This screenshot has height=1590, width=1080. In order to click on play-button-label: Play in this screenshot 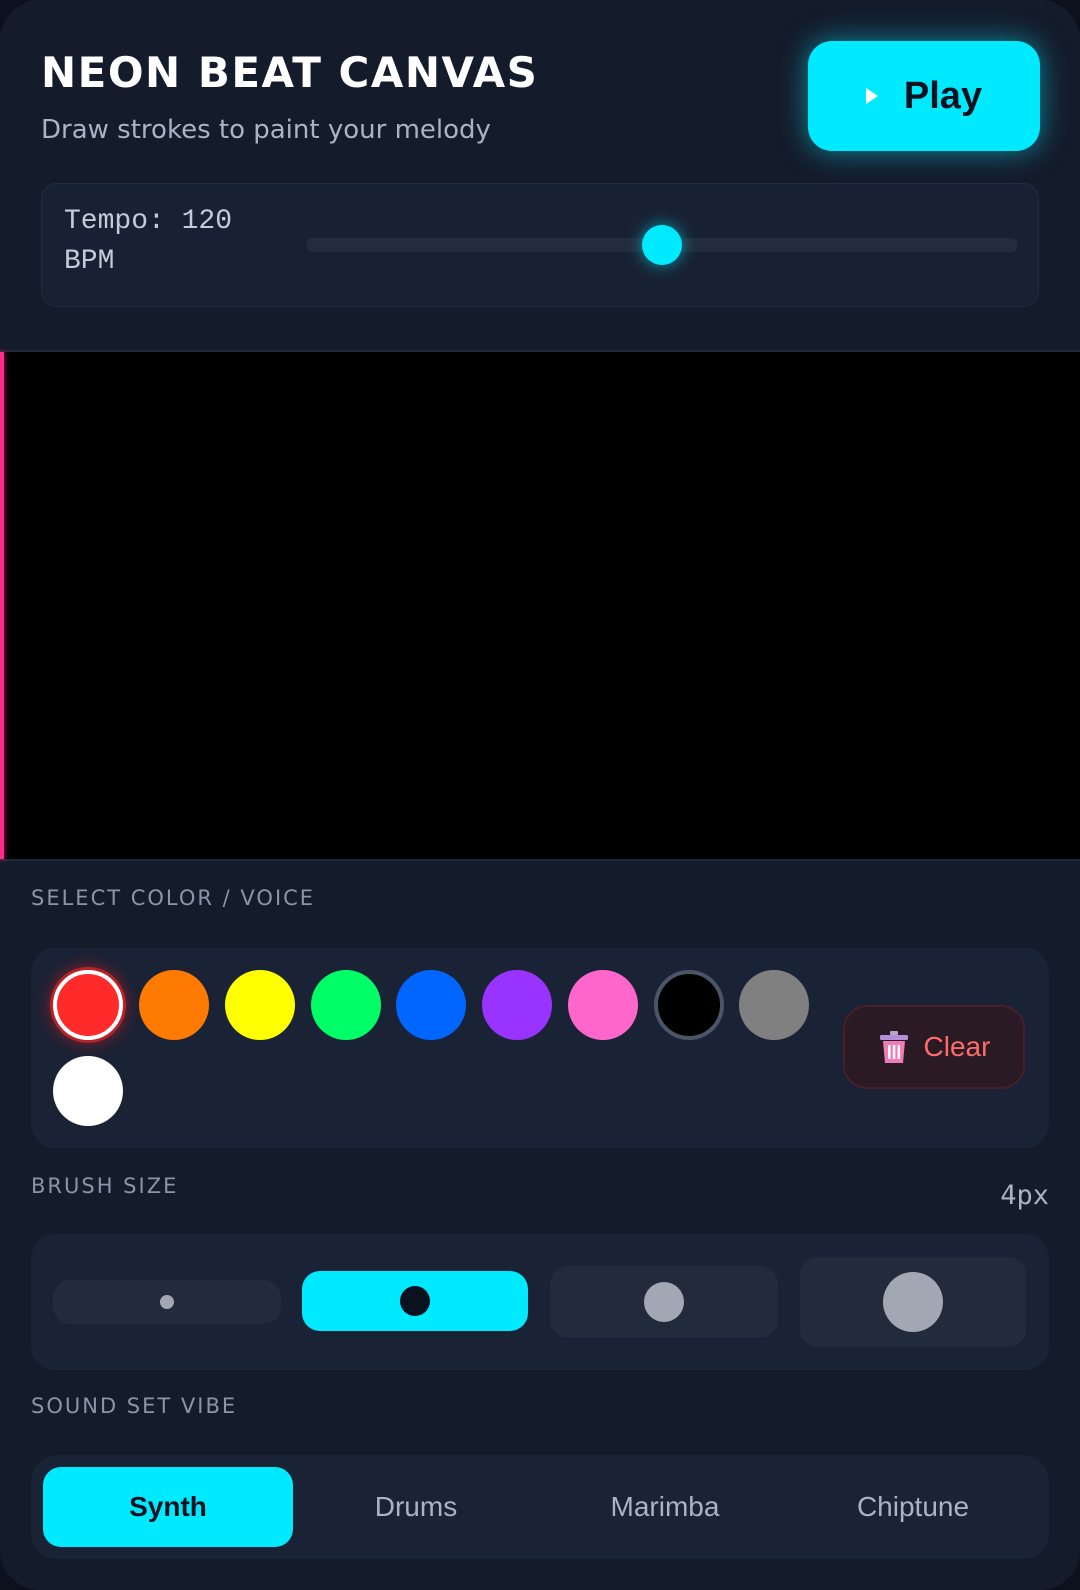, I will do `click(943, 95)`.